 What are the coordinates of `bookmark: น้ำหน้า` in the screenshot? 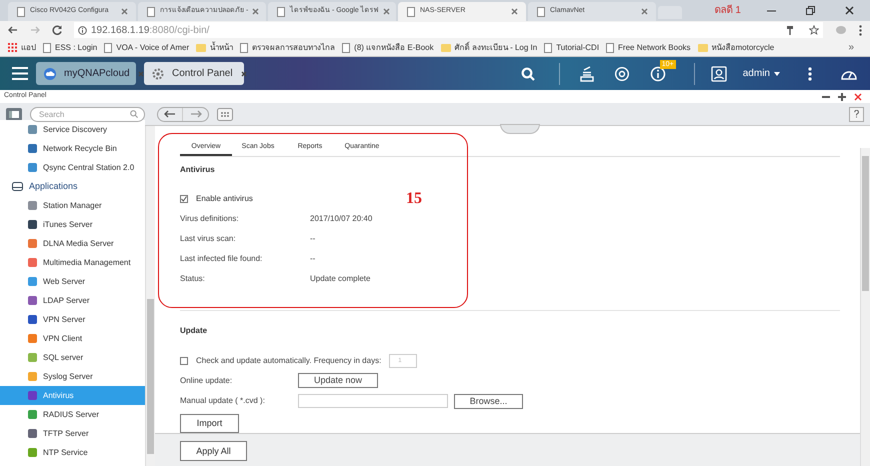 It's located at (215, 48).